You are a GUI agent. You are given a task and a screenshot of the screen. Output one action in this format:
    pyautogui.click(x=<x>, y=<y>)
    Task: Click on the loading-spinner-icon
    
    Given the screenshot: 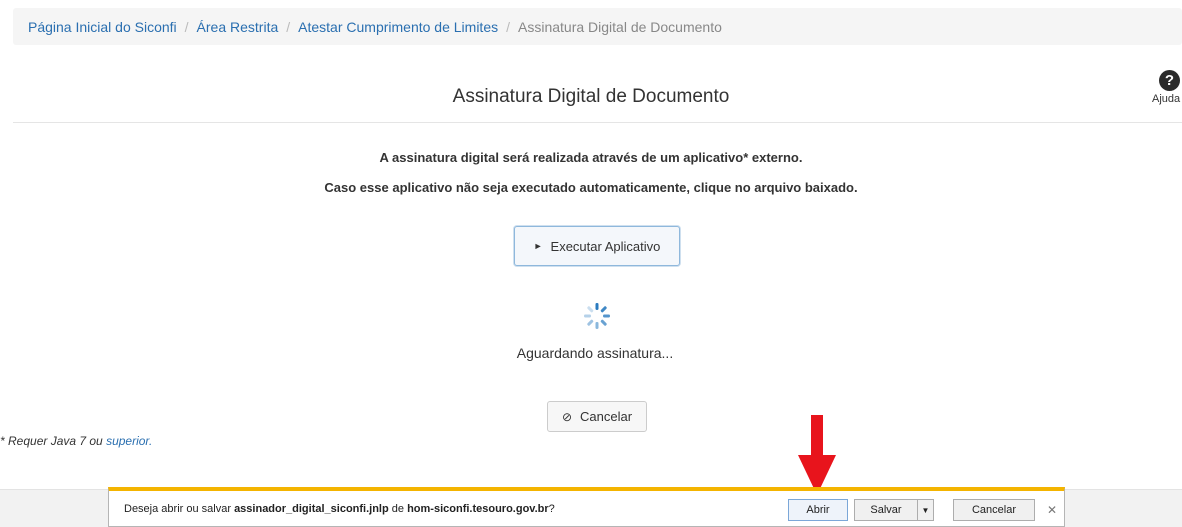 What is the action you would take?
    pyautogui.click(x=597, y=316)
    